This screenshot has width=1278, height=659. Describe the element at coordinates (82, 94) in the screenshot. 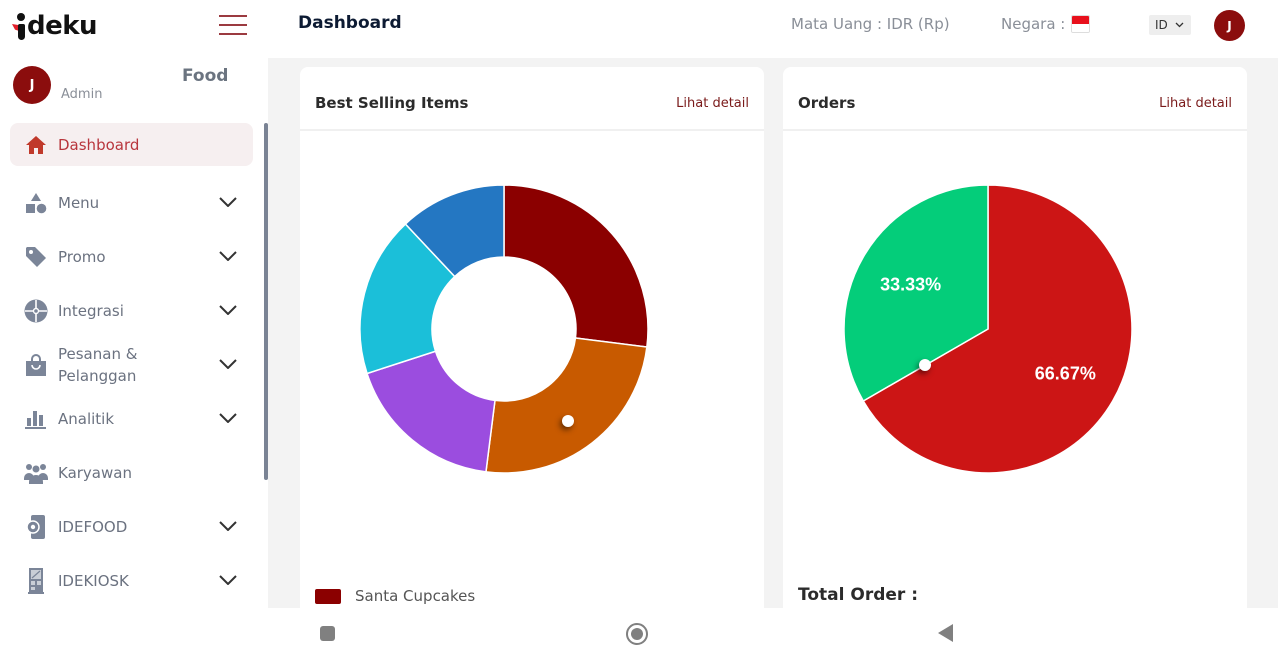

I see `user-role: Admin` at that location.